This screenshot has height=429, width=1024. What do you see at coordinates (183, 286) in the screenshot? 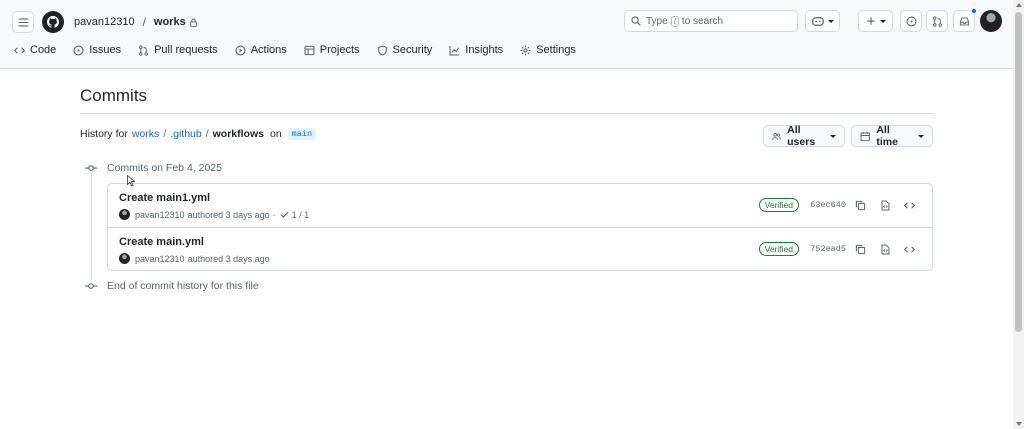
I see `end-of-history-label: End of commit history for this file` at bounding box center [183, 286].